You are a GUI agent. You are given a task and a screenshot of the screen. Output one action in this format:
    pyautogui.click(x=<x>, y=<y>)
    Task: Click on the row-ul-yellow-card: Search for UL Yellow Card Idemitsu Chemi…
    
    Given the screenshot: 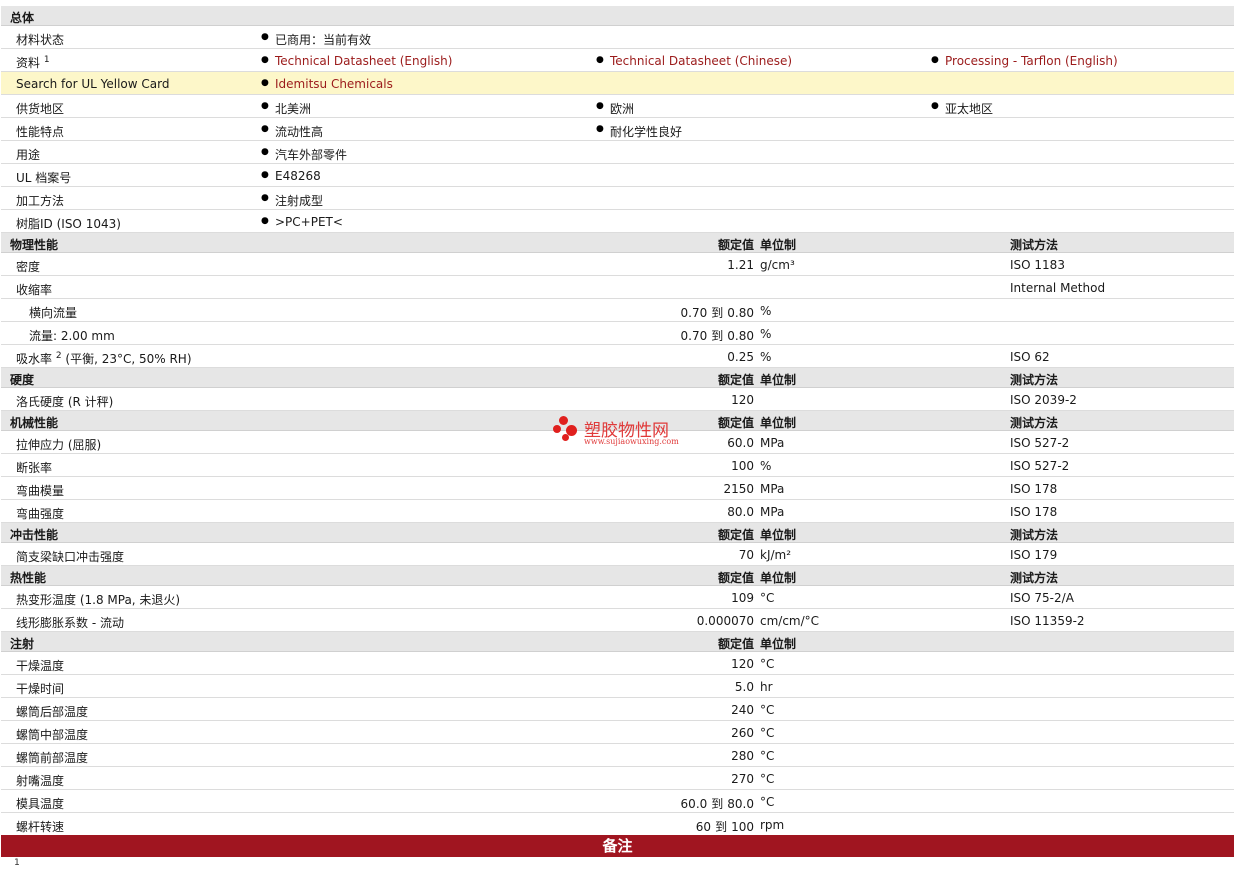 What is the action you would take?
    pyautogui.click(x=617, y=83)
    